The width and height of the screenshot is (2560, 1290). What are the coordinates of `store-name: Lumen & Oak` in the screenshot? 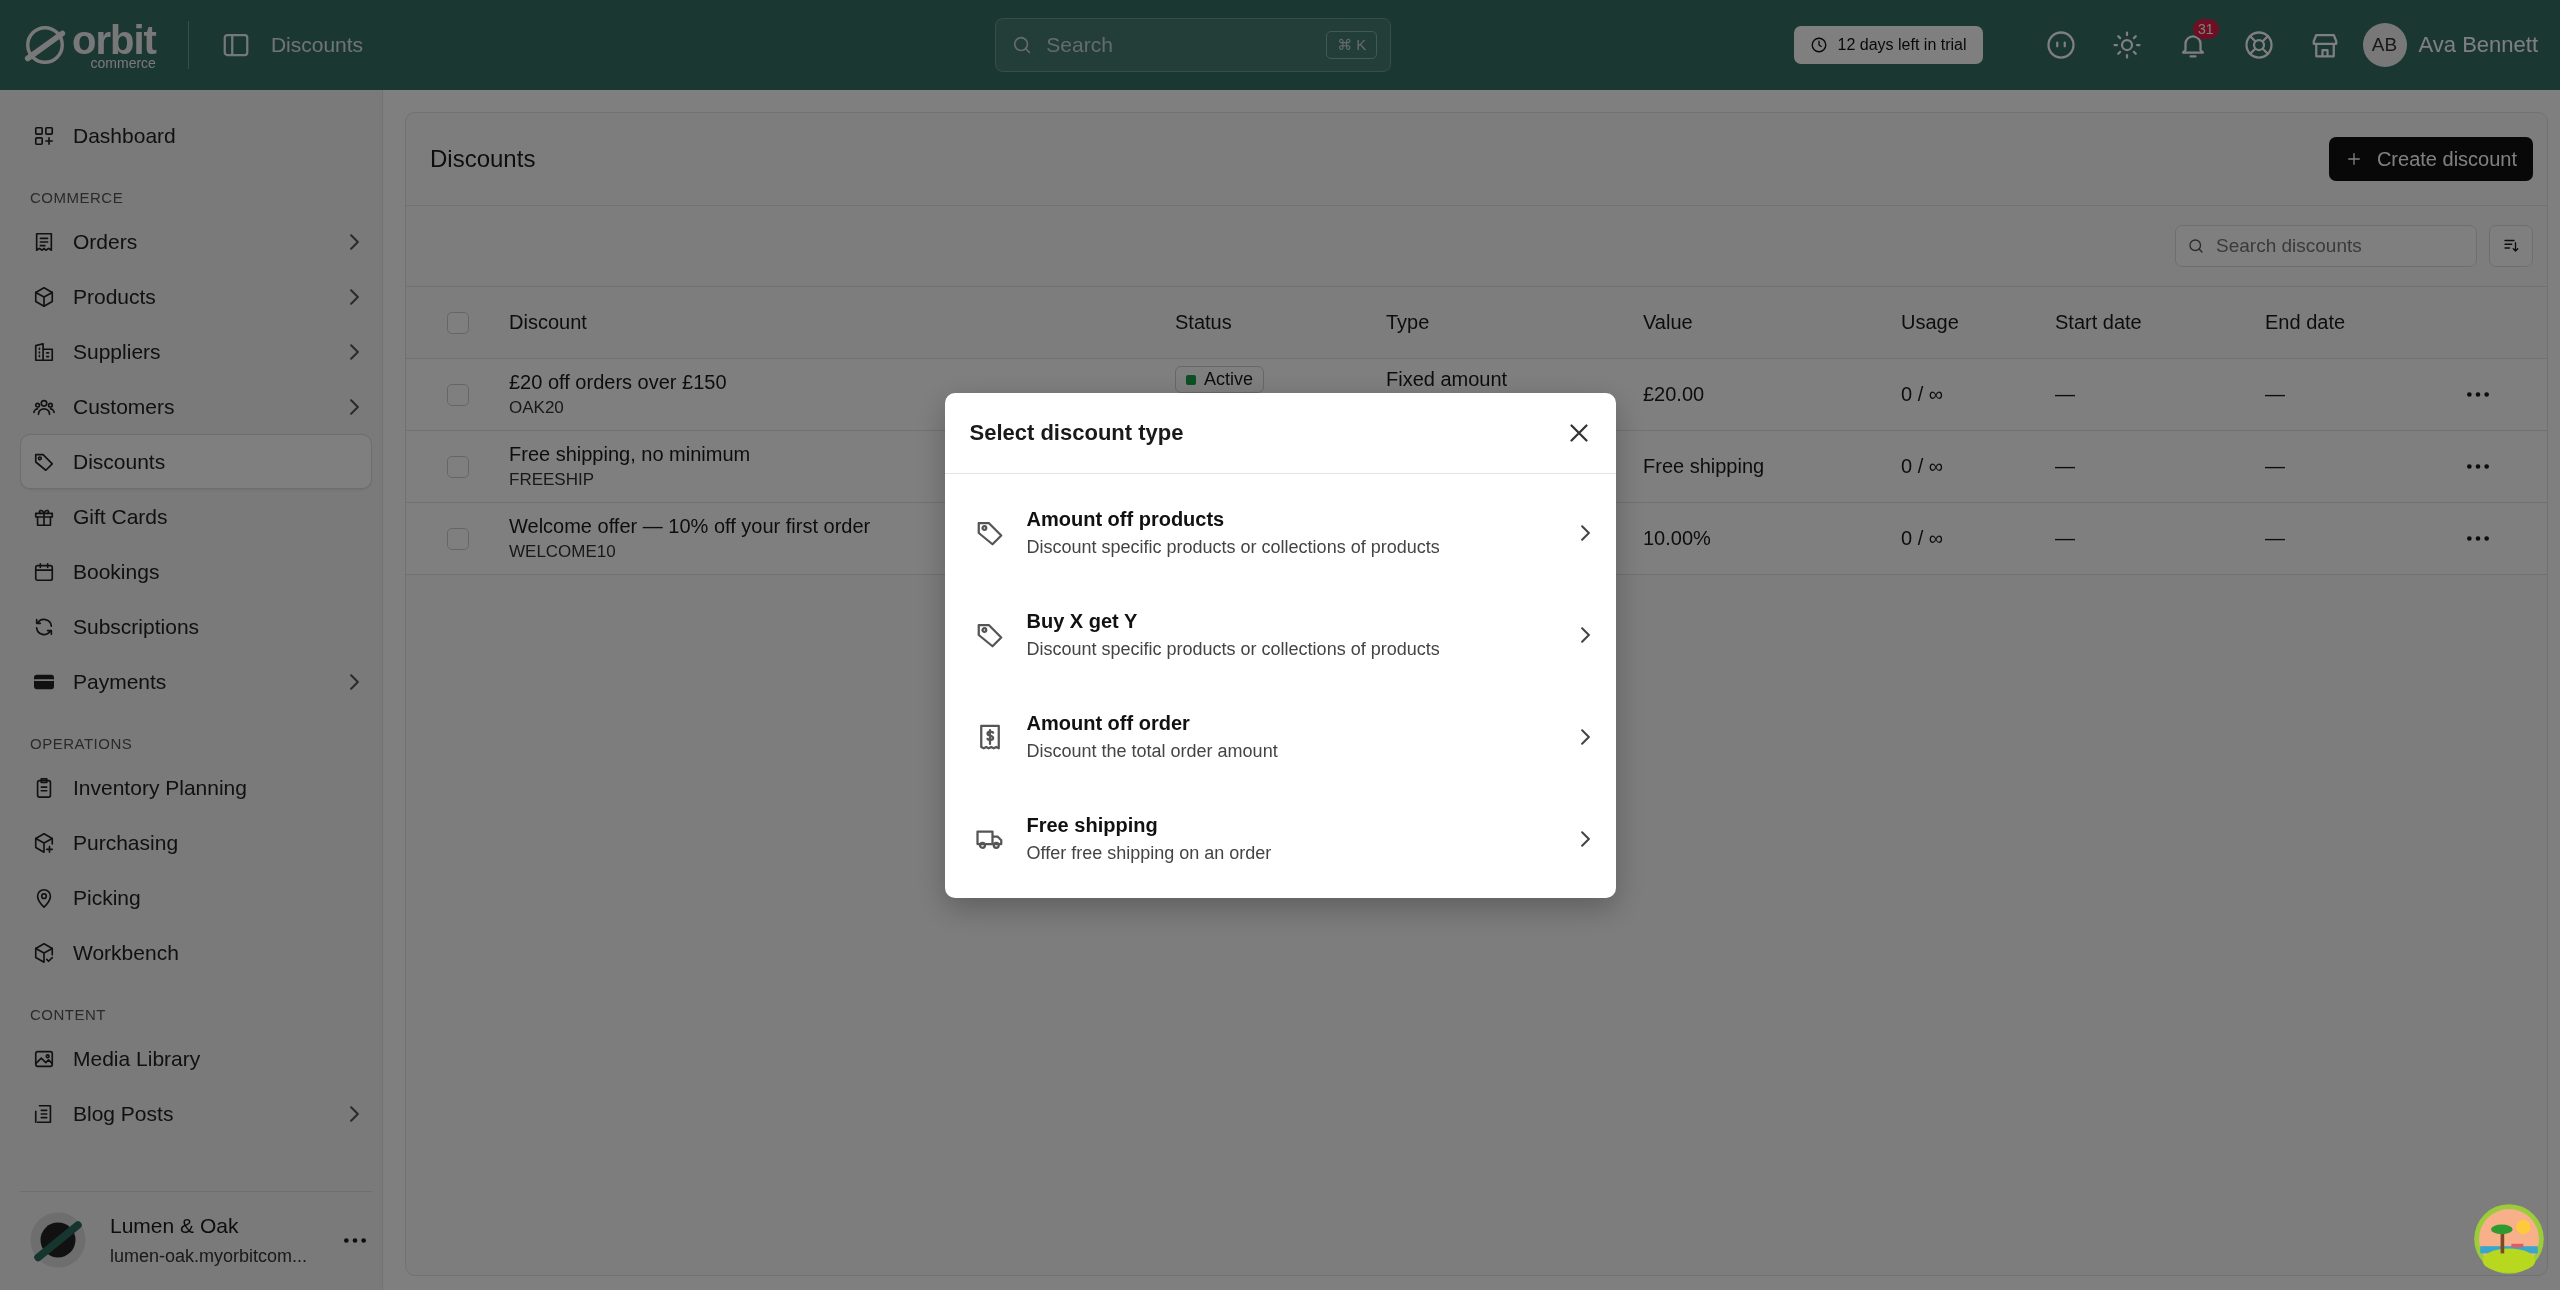 It's located at (175, 1225).